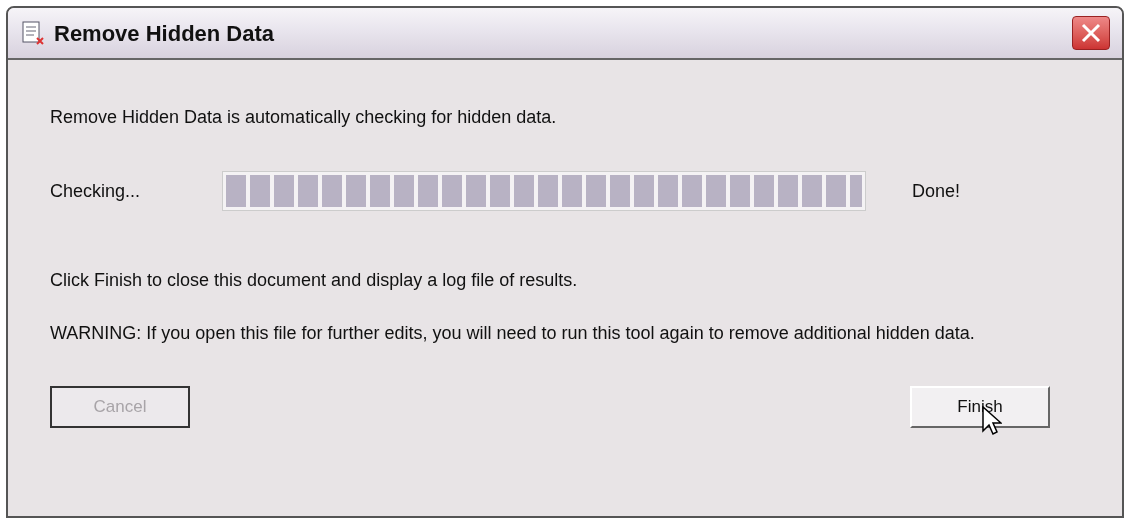 The height and width of the screenshot is (524, 1130). I want to click on warning-text: WARNING: If you open this file for further edits, you will need to run this tool again to remove additional hidden data., so click(513, 333).